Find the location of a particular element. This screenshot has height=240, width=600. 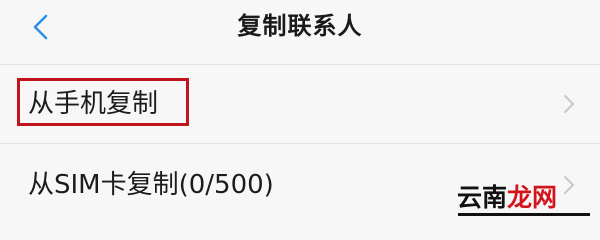

watermark-text-red: 龙网 is located at coordinates (532, 197).